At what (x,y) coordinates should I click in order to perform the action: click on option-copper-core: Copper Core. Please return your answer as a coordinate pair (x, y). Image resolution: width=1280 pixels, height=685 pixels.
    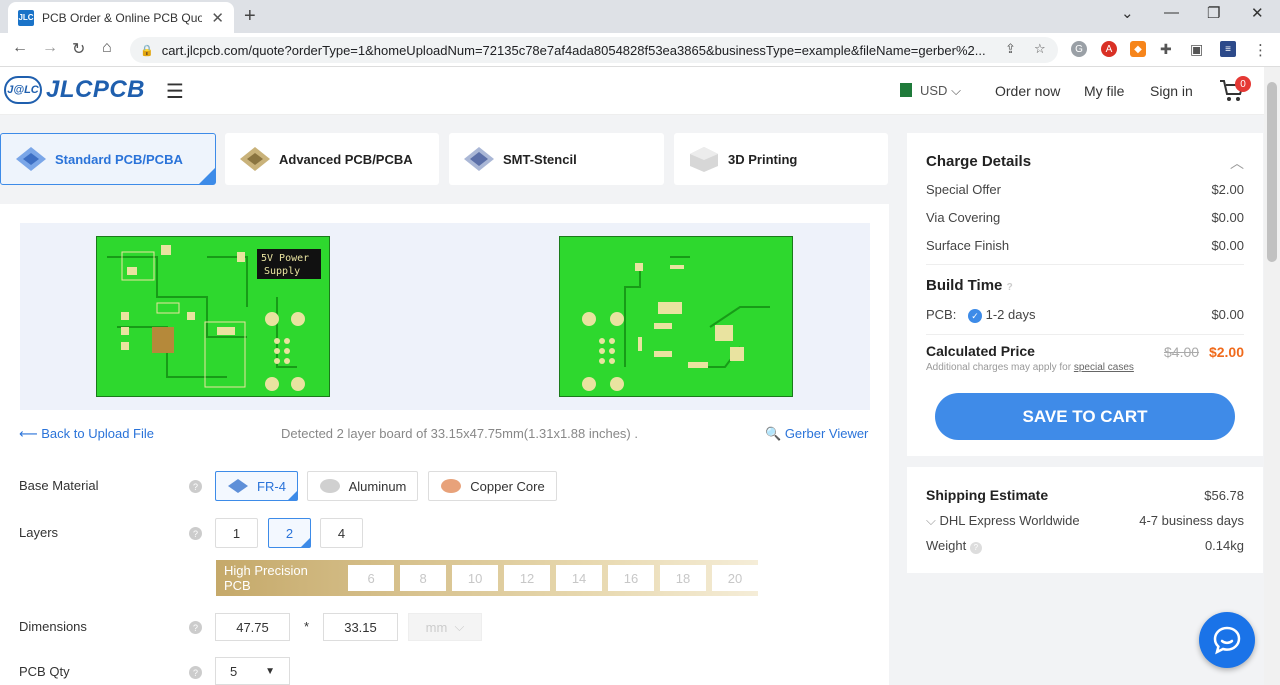
    Looking at the image, I should click on (492, 486).